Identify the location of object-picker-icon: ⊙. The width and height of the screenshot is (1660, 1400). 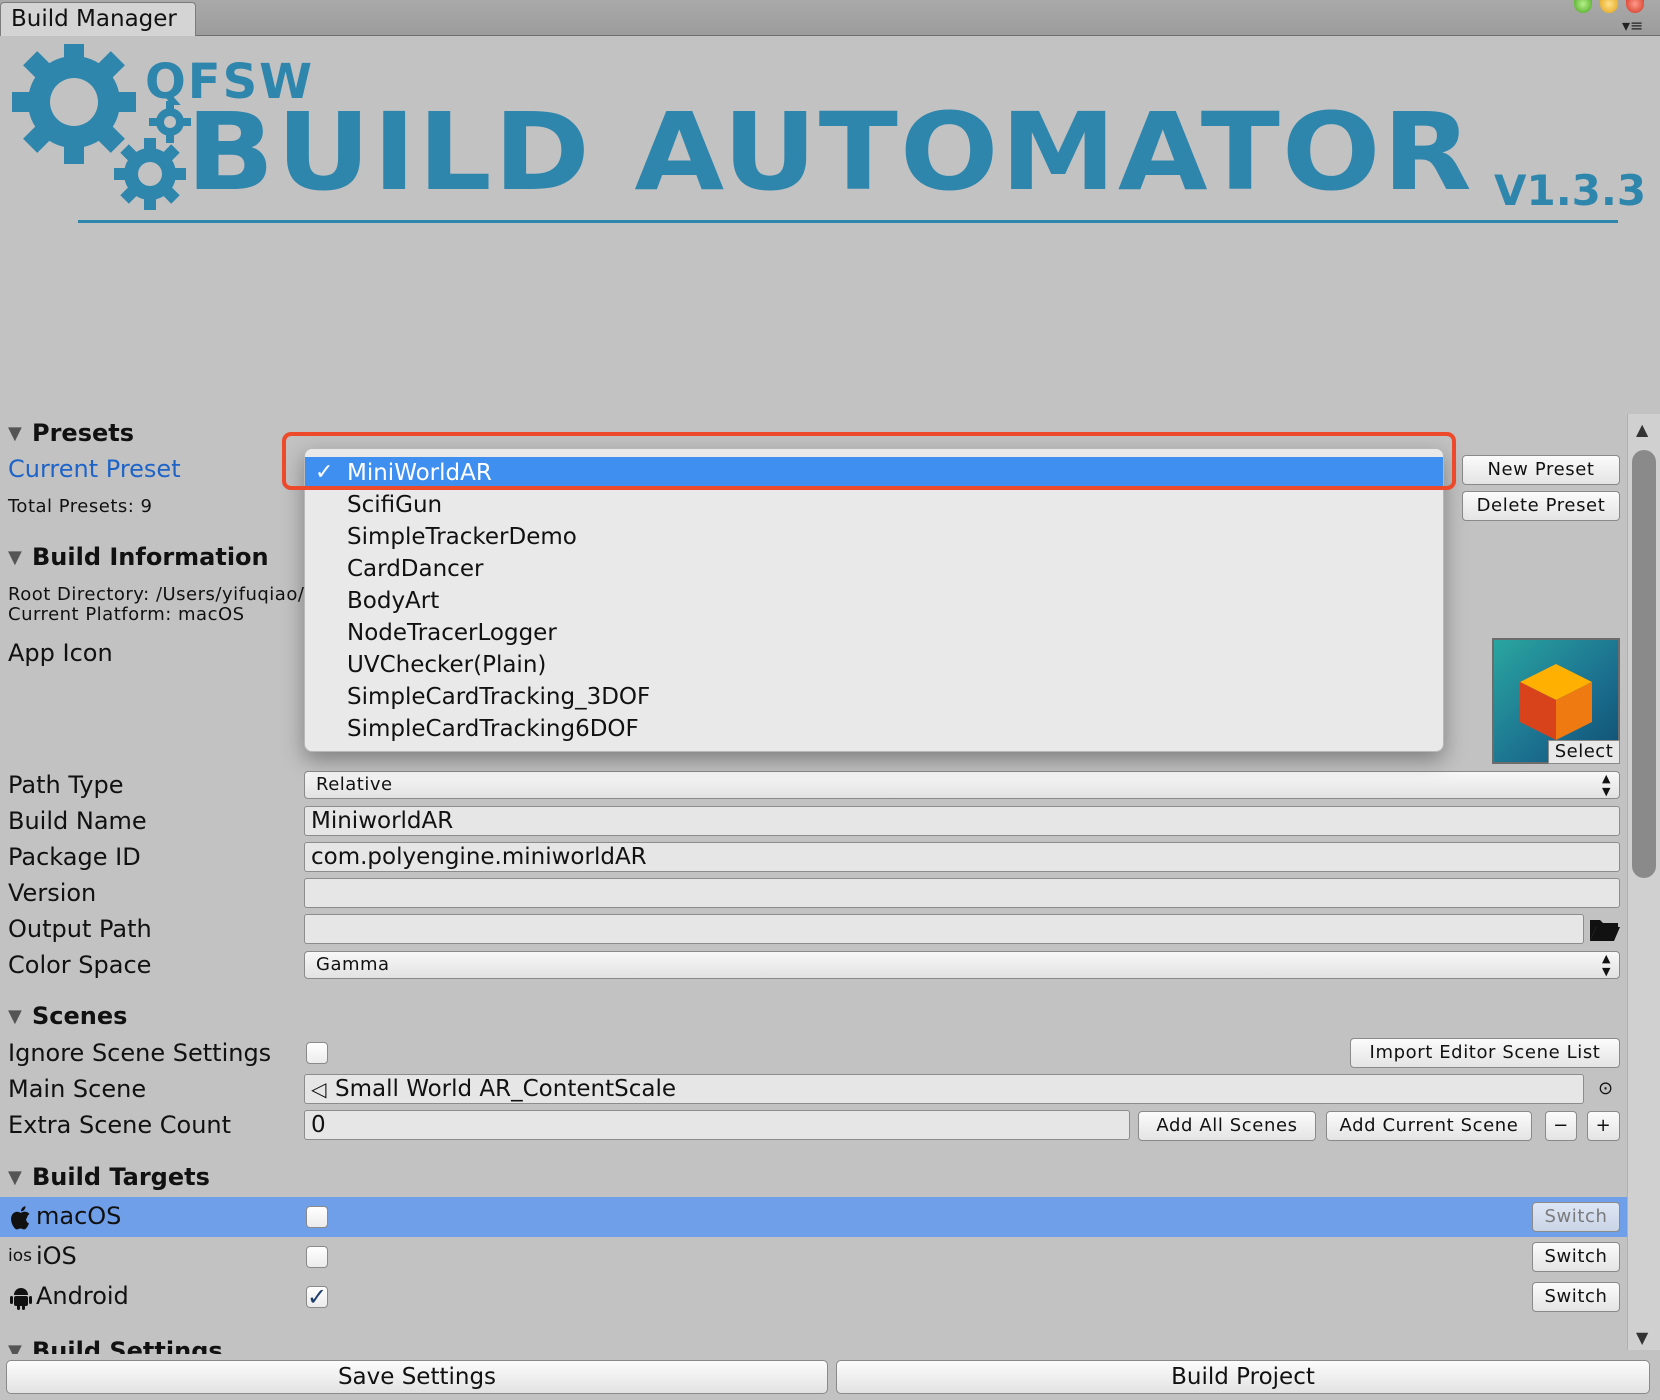
(1605, 1088).